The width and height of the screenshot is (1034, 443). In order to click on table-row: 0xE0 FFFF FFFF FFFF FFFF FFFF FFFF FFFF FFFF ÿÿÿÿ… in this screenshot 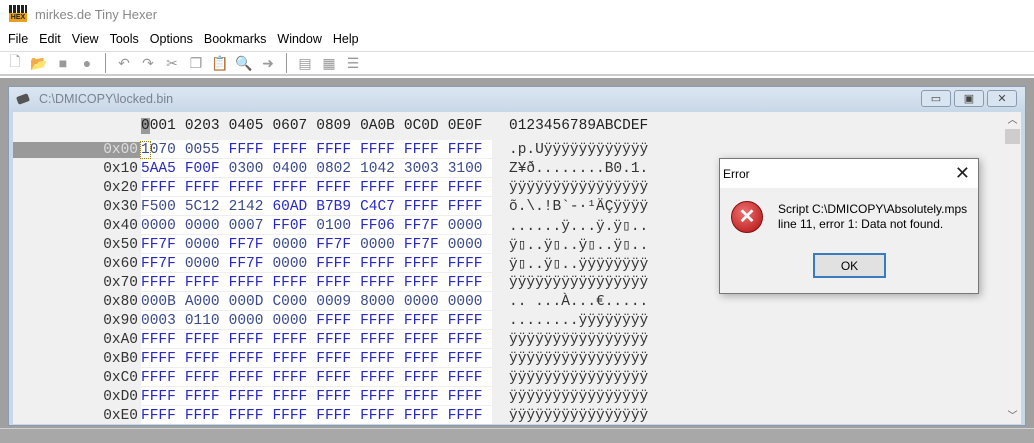, I will do `click(513, 416)`.